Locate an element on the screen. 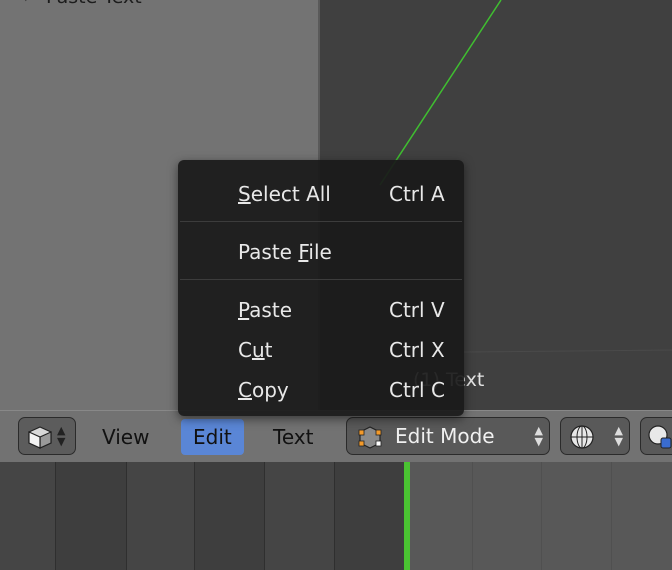 Image resolution: width=672 pixels, height=570 pixels. menu-item-copy: Copy Ctrl C is located at coordinates (321, 390).